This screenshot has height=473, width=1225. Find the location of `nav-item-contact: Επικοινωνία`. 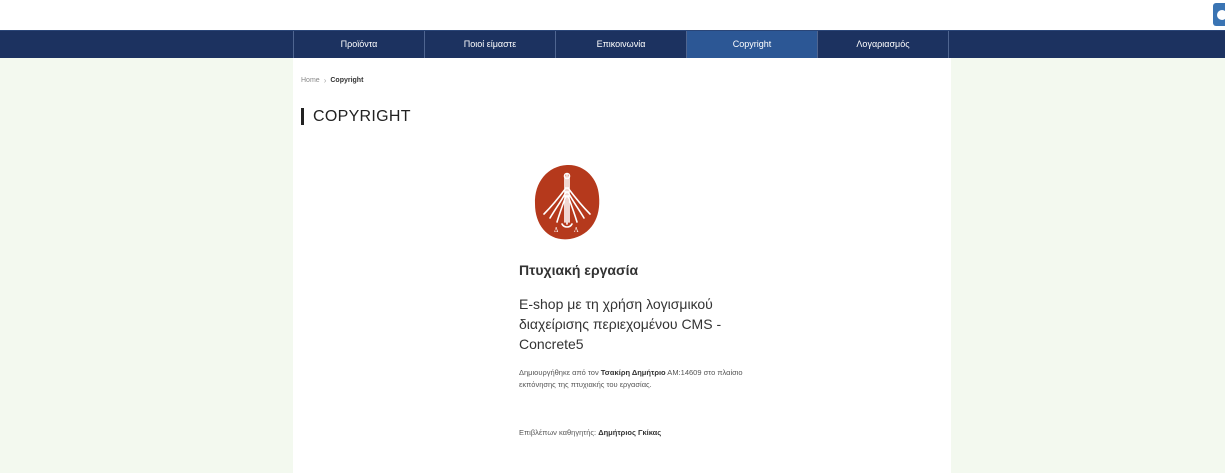

nav-item-contact: Επικοινωνία is located at coordinates (621, 44).